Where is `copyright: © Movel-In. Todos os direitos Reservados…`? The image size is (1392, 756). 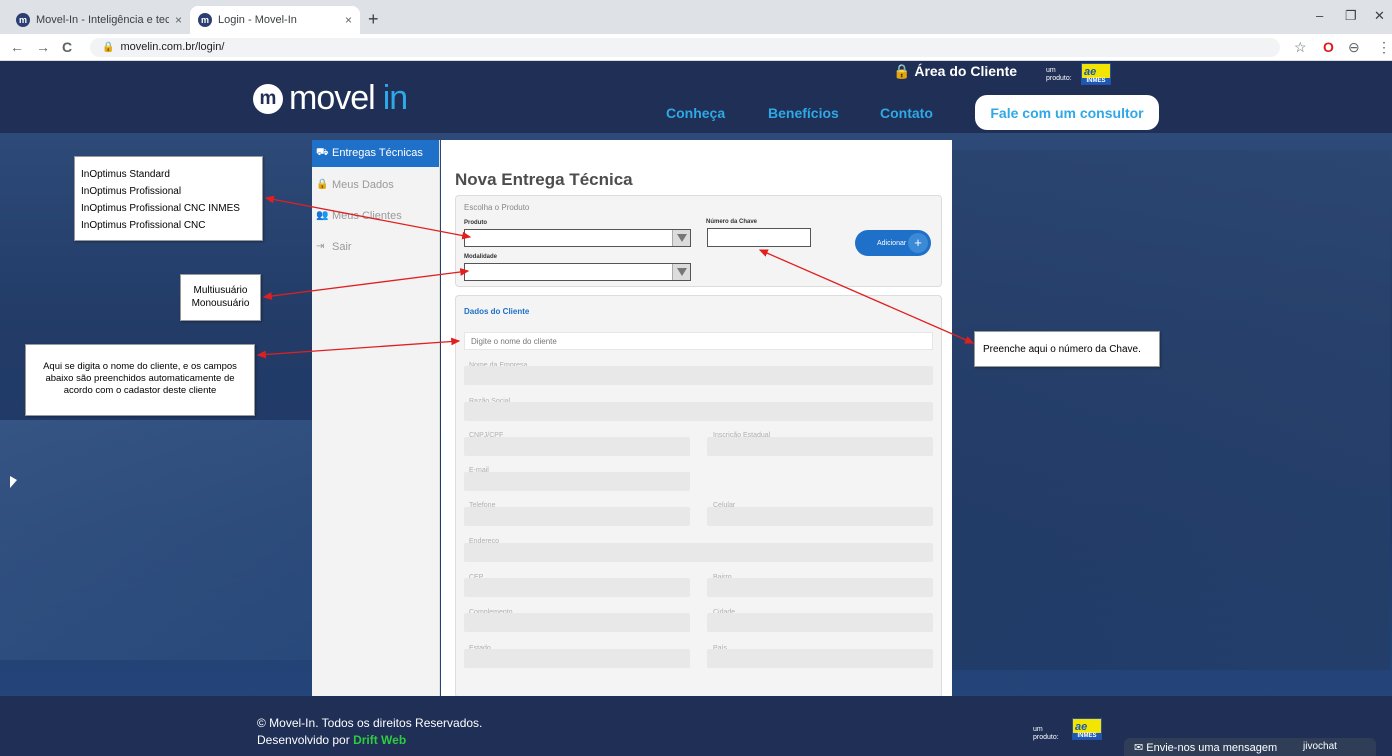 copyright: © Movel-In. Todos os direitos Reservados… is located at coordinates (370, 723).